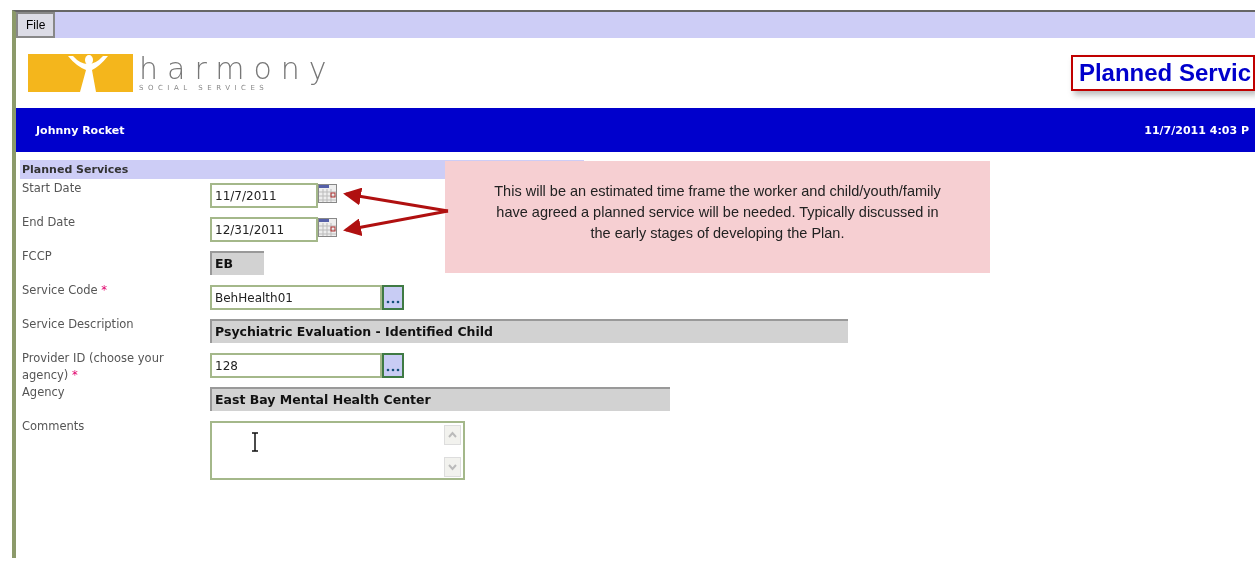 The image size is (1255, 569). Describe the element at coordinates (53, 426) in the screenshot. I see `field-label: Comments` at that location.